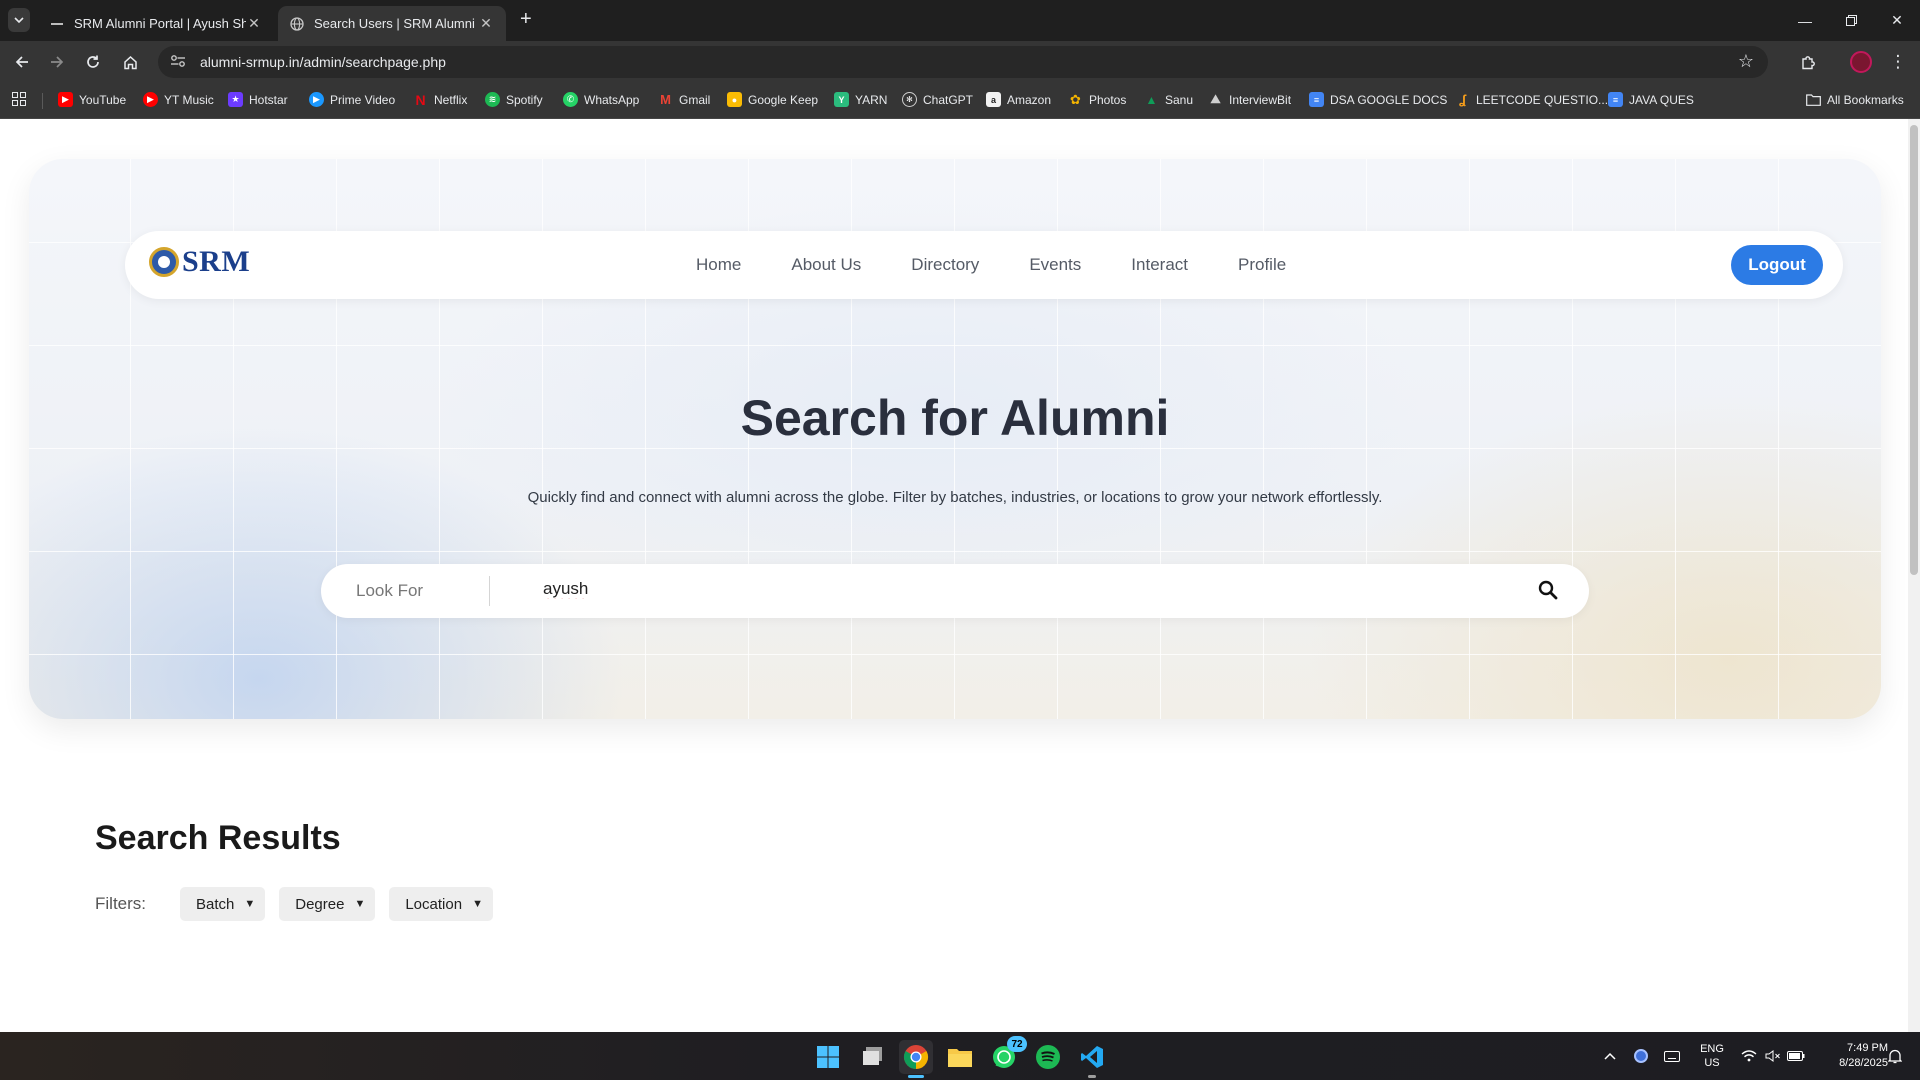 Image resolution: width=1920 pixels, height=1080 pixels. Describe the element at coordinates (19, 99) in the screenshot. I see `apps-grid-icon` at that location.